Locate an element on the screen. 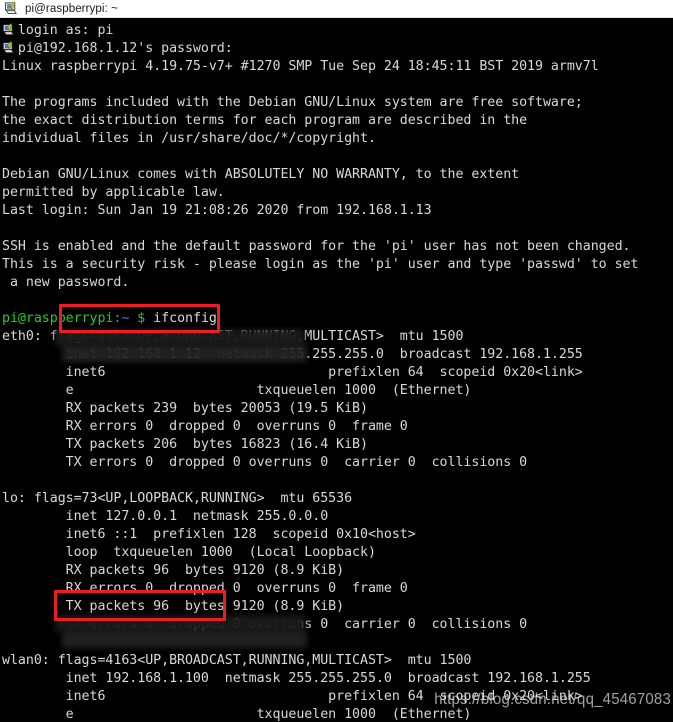 The image size is (673, 722). terminal-line: permitted by applicable law. is located at coordinates (113, 192).